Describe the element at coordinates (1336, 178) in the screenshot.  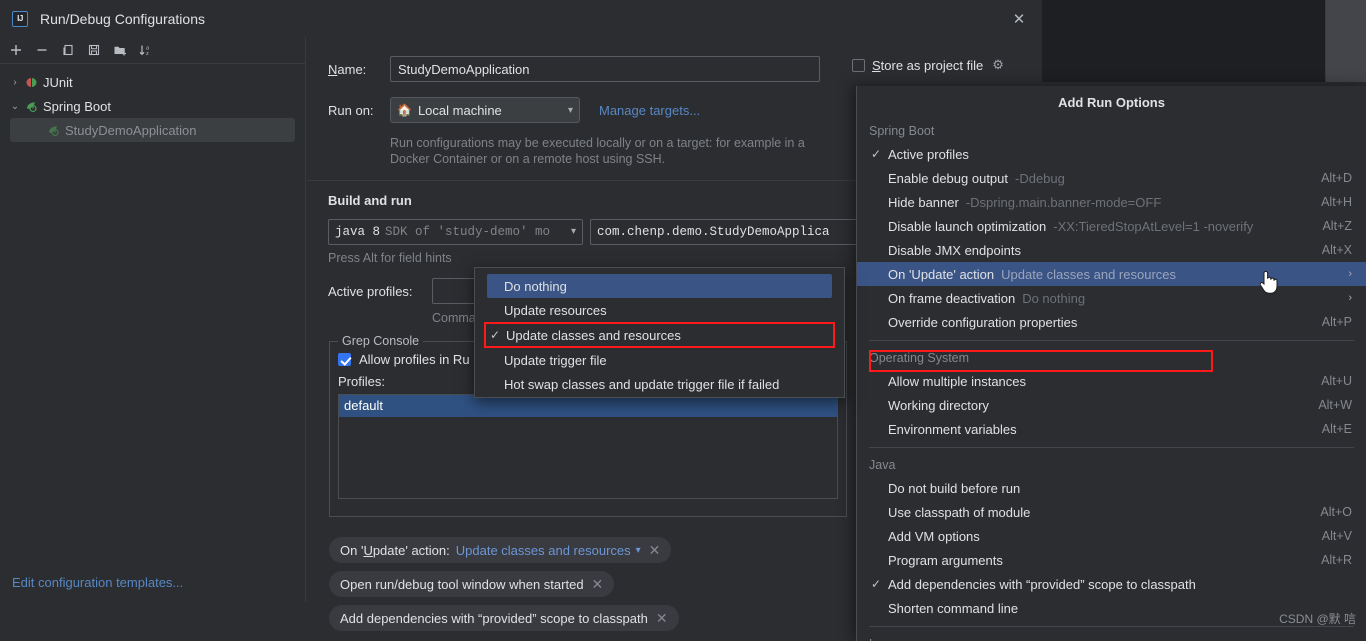
I see `run-option-shortcut: Alt+D` at that location.